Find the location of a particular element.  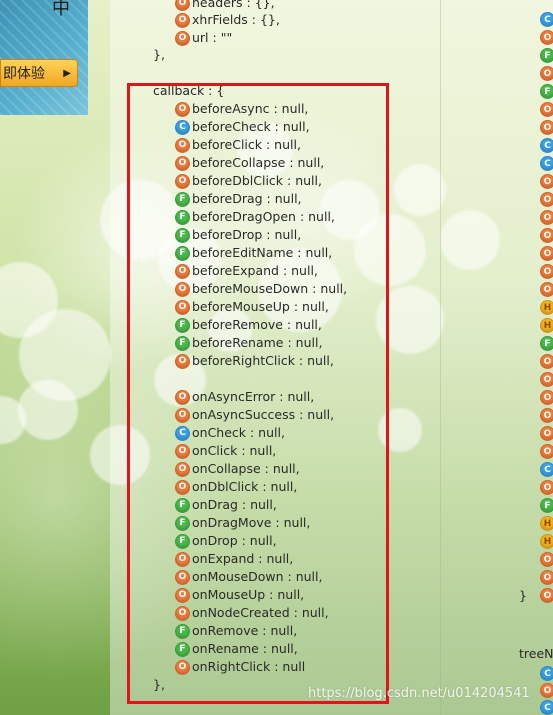

code-text: xhrFields : {}, is located at coordinates (236, 19).